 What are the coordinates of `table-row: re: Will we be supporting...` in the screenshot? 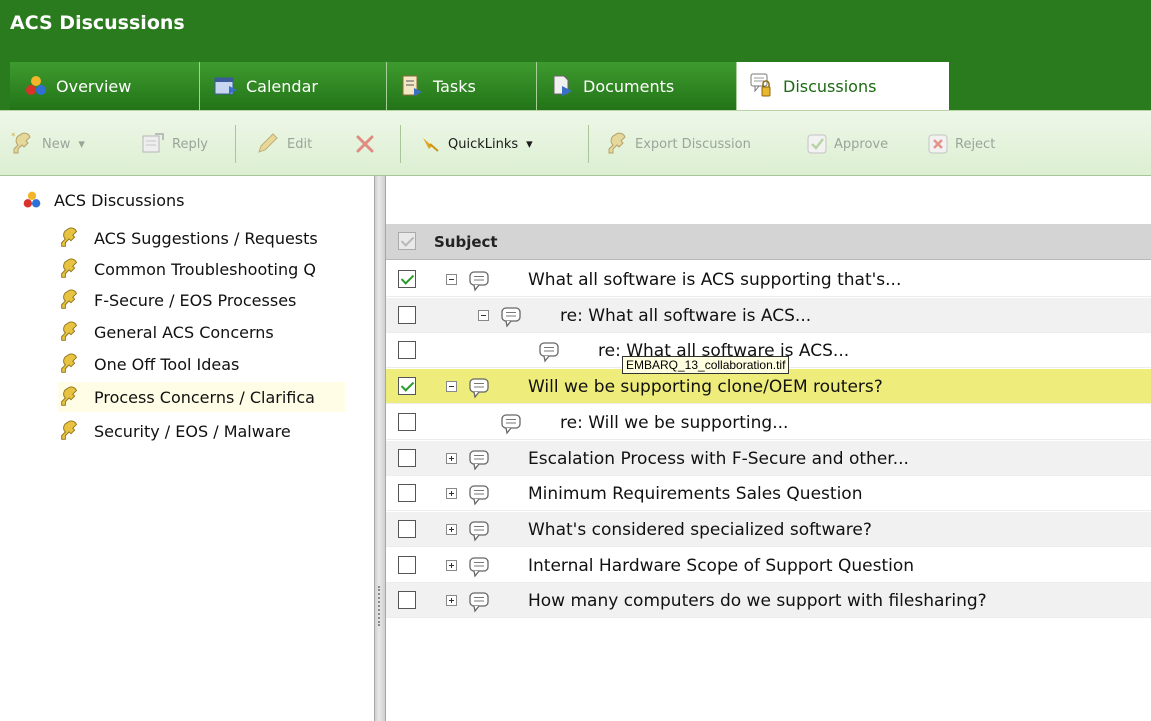 It's located at (768, 422).